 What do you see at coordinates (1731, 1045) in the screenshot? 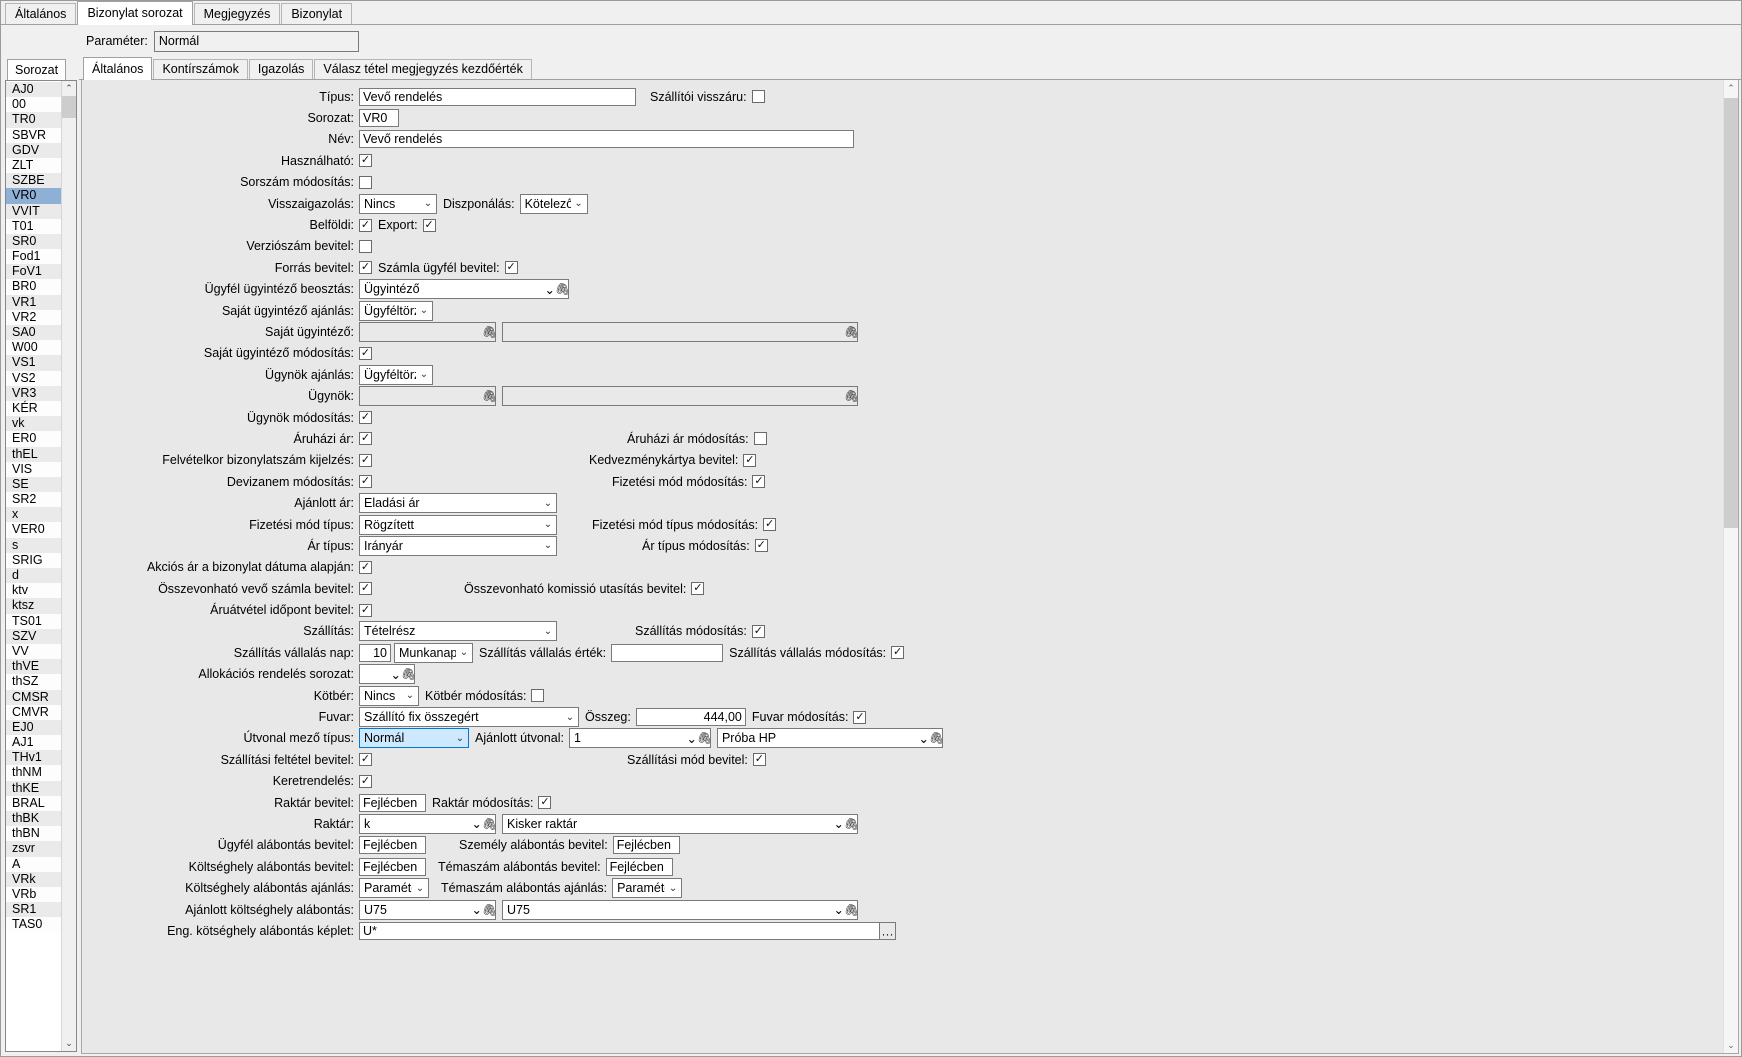
I see `form-scroll-down-icon: ⌄` at bounding box center [1731, 1045].